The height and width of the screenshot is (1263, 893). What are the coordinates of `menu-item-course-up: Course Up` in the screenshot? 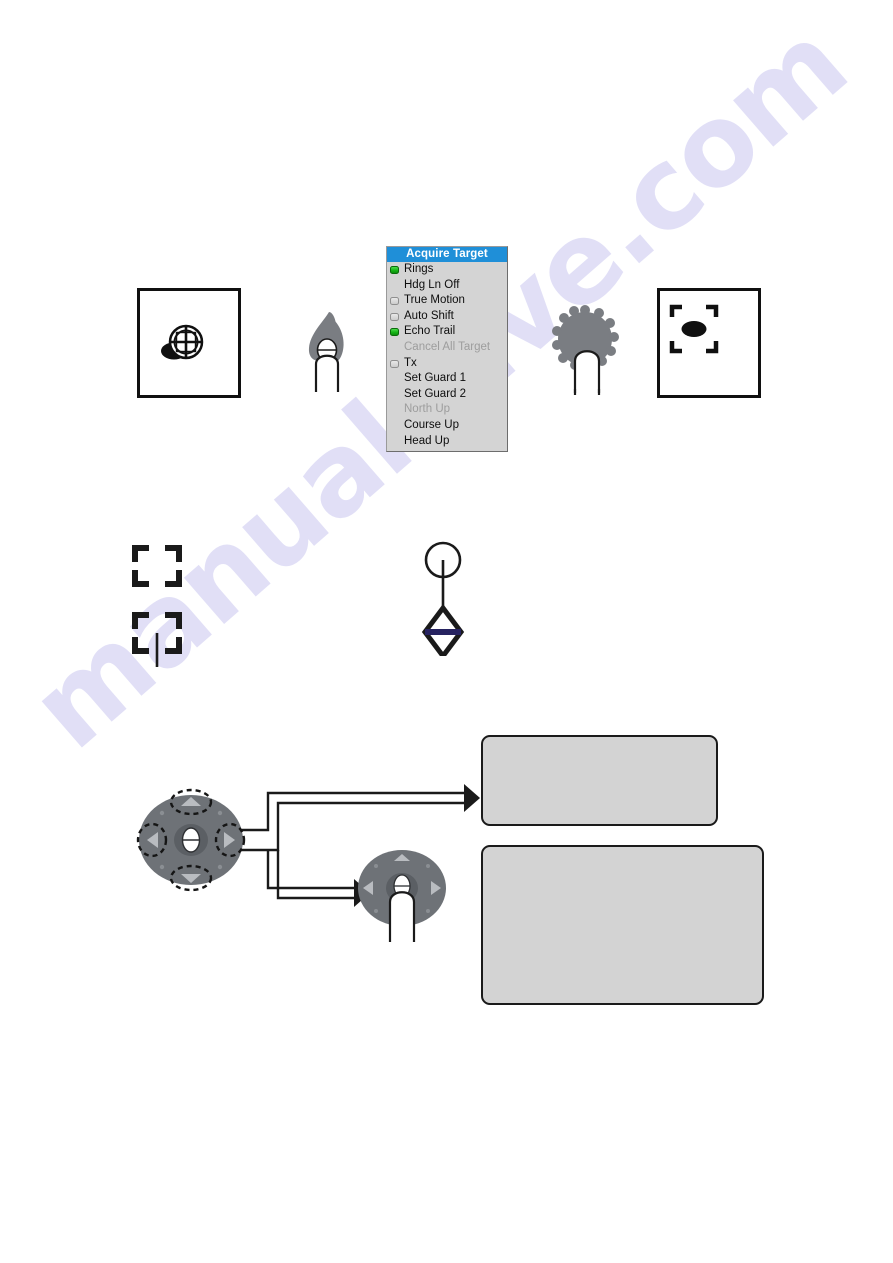 It's located at (447, 426).